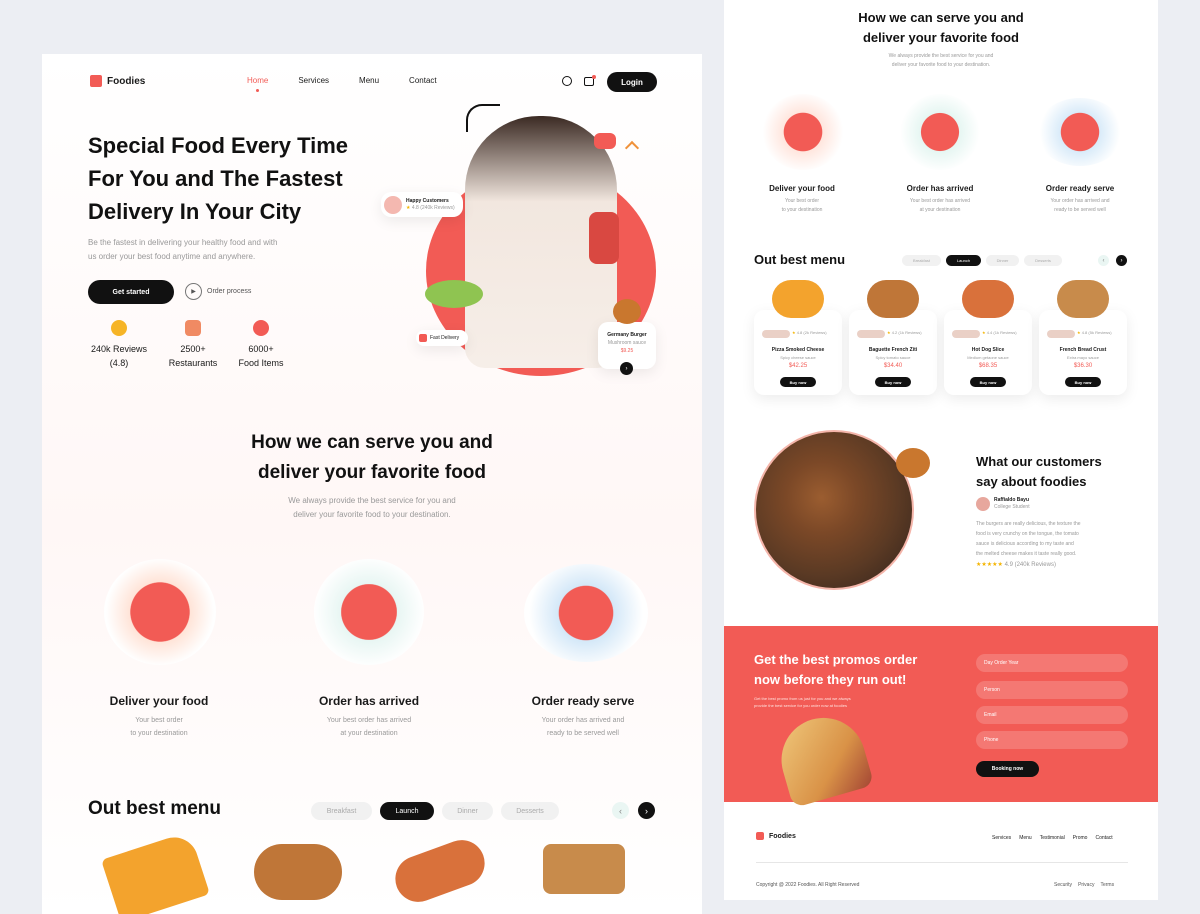 The width and height of the screenshot is (1200, 914). Describe the element at coordinates (800, 259) in the screenshot. I see `menu-heading-right: Out best menu` at that location.